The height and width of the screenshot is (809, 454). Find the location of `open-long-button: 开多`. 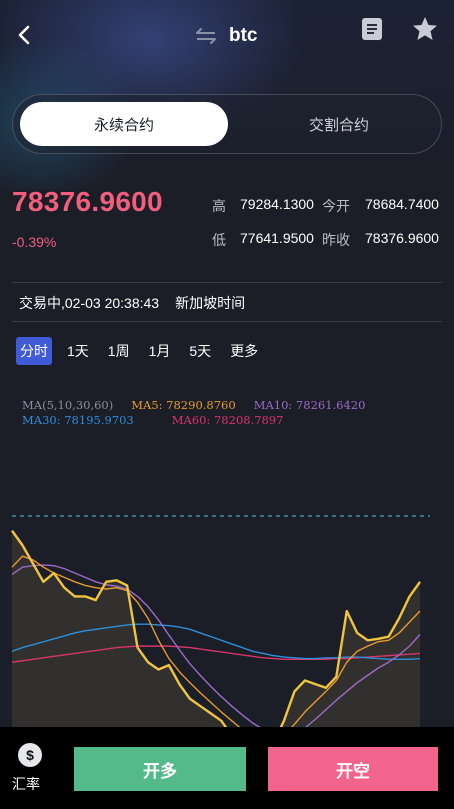

open-long-button: 开多 is located at coordinates (160, 769).